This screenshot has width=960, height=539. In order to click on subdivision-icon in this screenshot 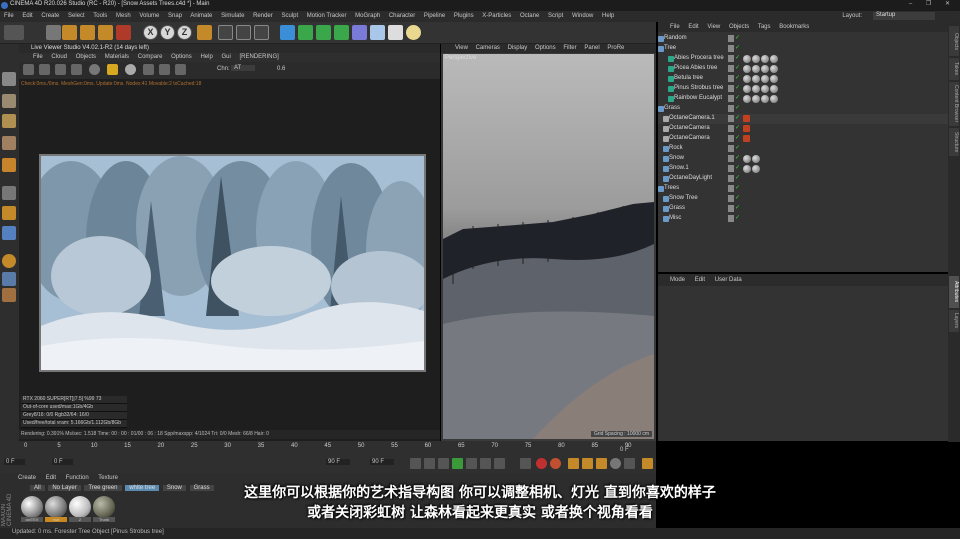, I will do `click(323, 32)`.